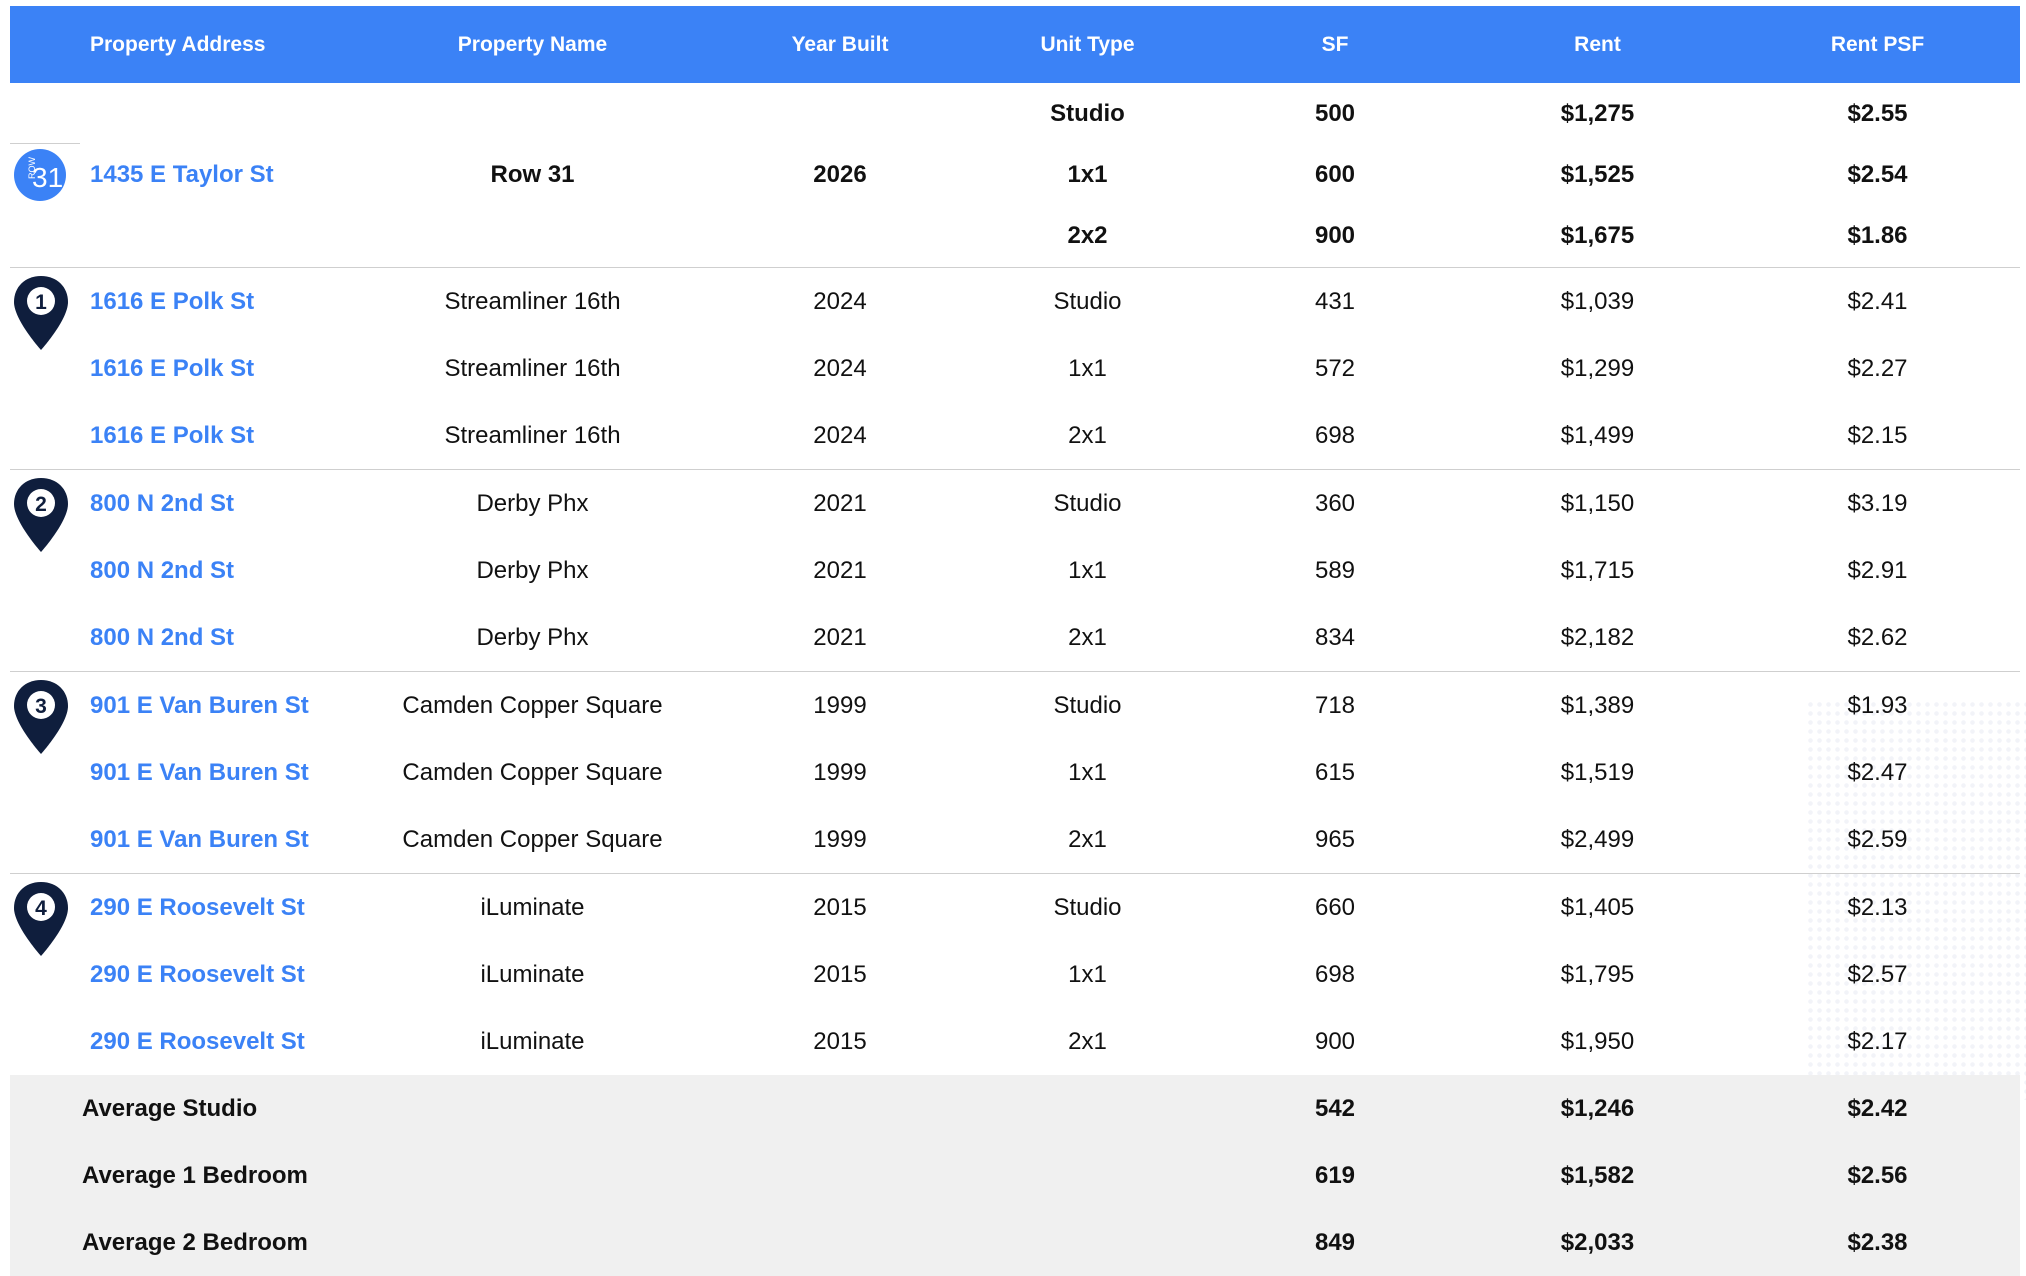 The width and height of the screenshot is (2026, 1276). Describe the element at coordinates (1597, 1242) in the screenshot. I see `average-rent: $2,033` at that location.